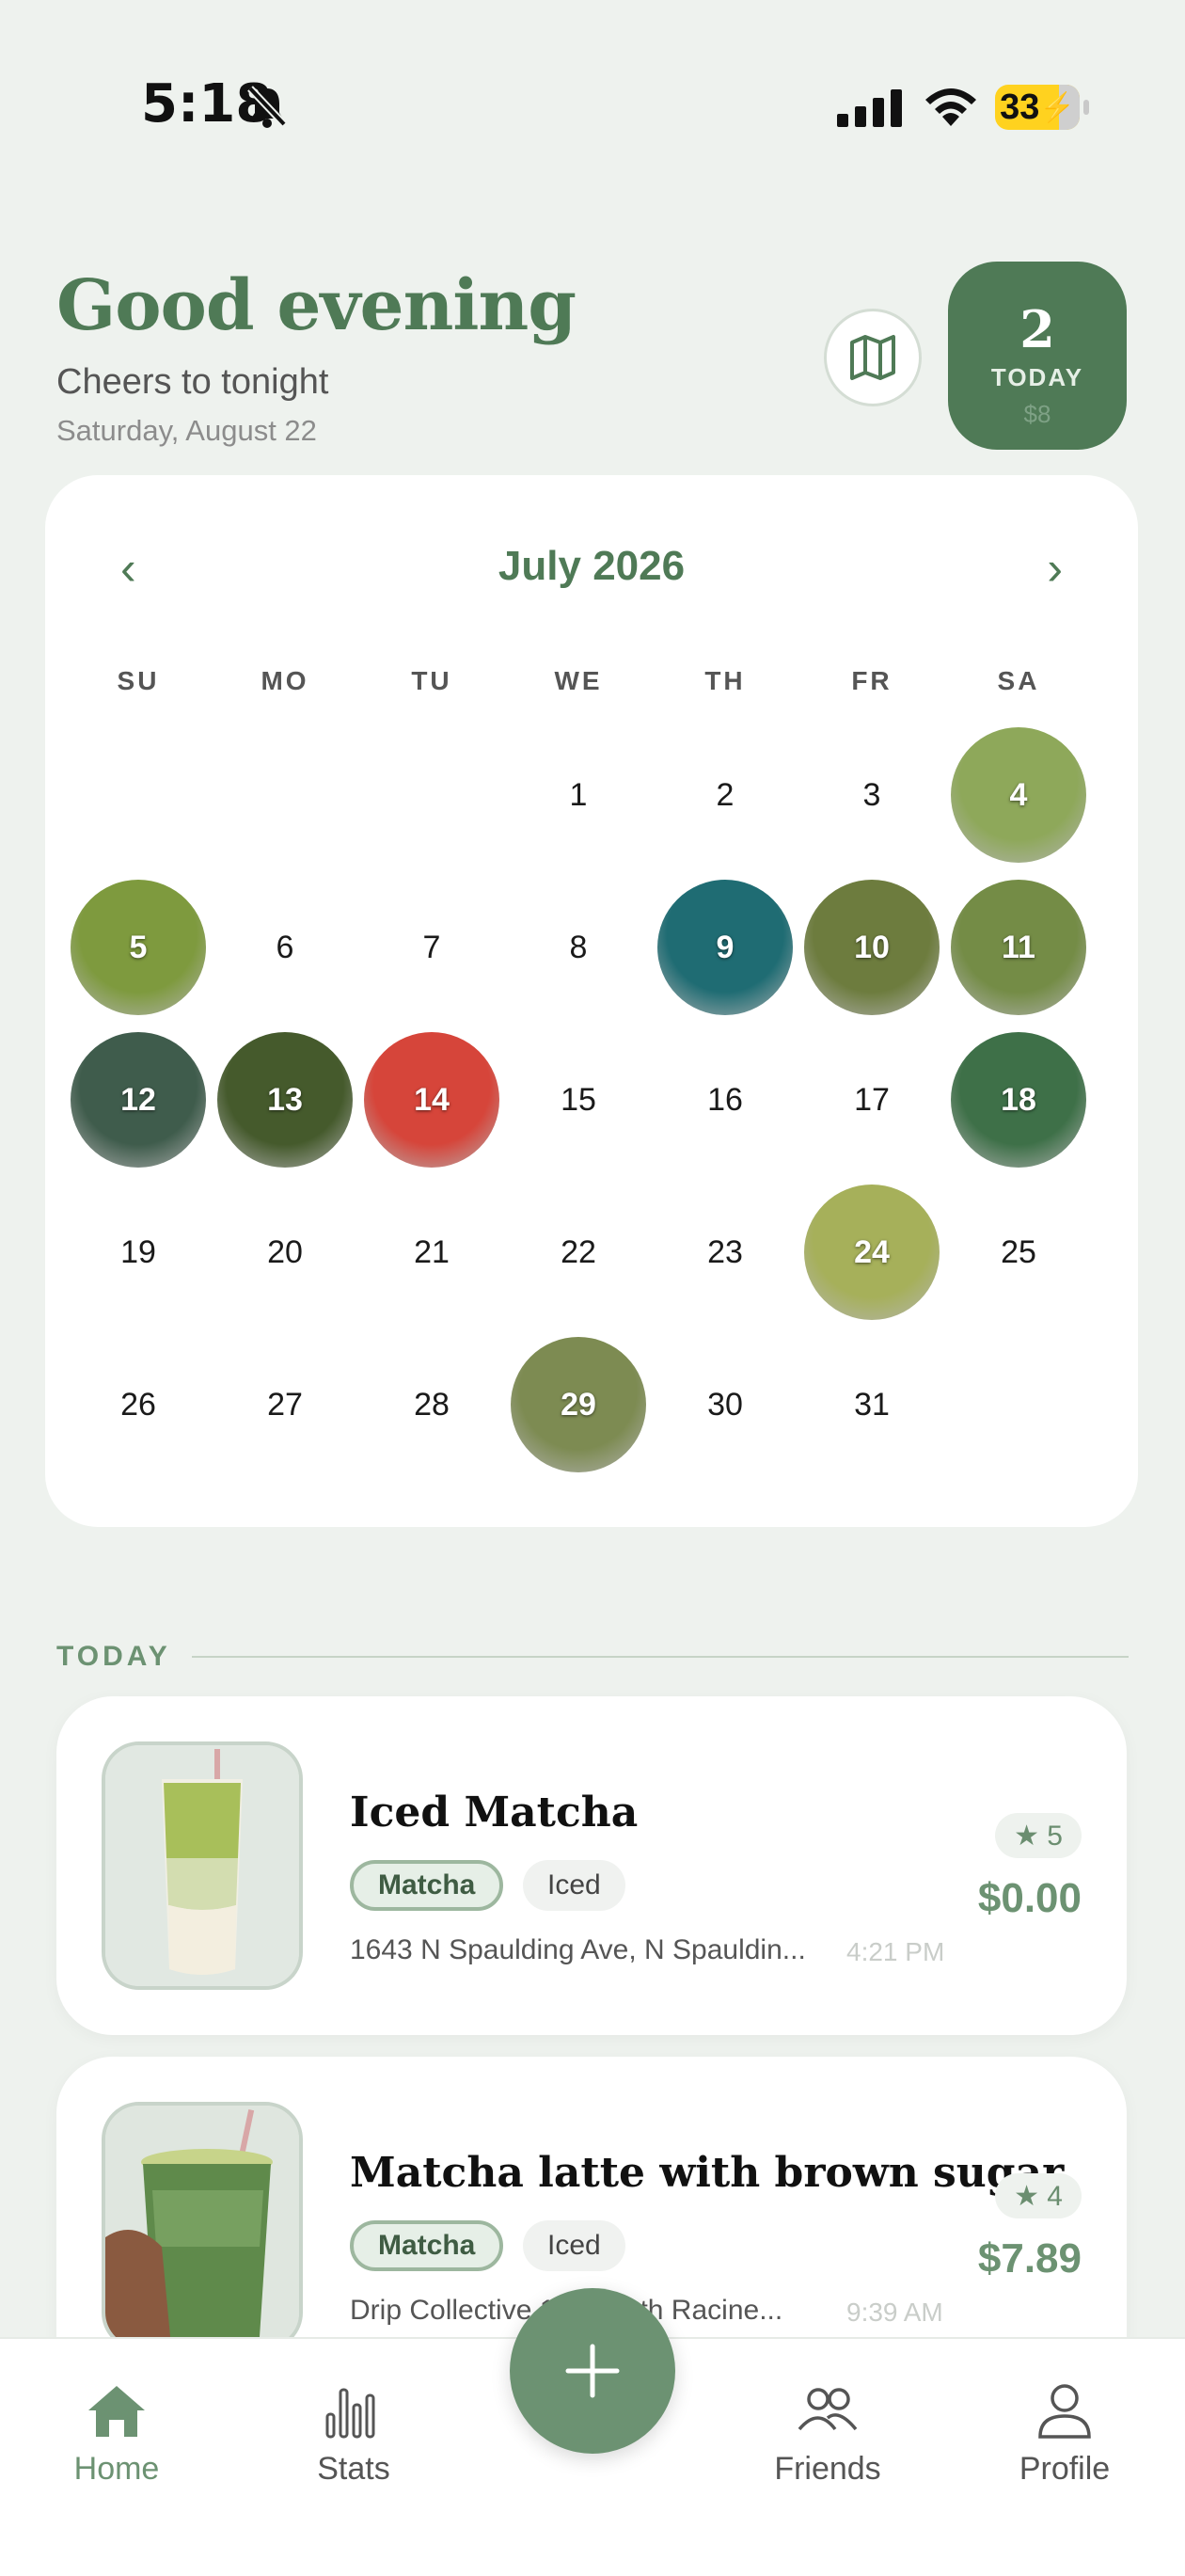 The width and height of the screenshot is (1185, 2576). Describe the element at coordinates (192, 382) in the screenshot. I see `greeting-subtitle: Cheers to tonight` at that location.